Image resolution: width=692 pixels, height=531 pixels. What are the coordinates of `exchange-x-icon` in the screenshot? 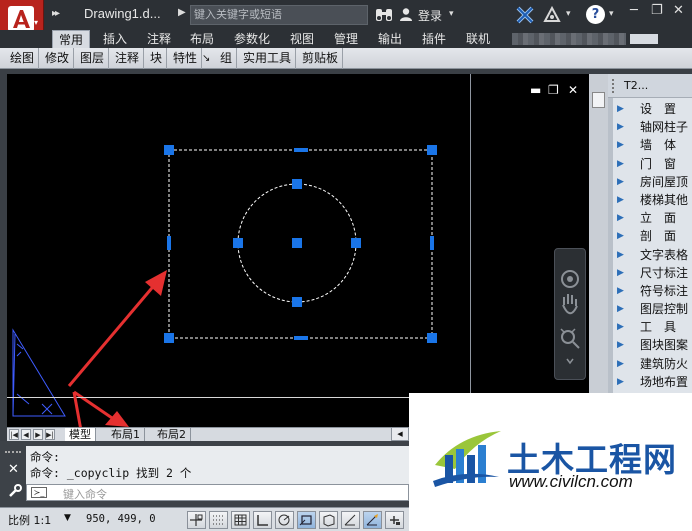 It's located at (525, 15).